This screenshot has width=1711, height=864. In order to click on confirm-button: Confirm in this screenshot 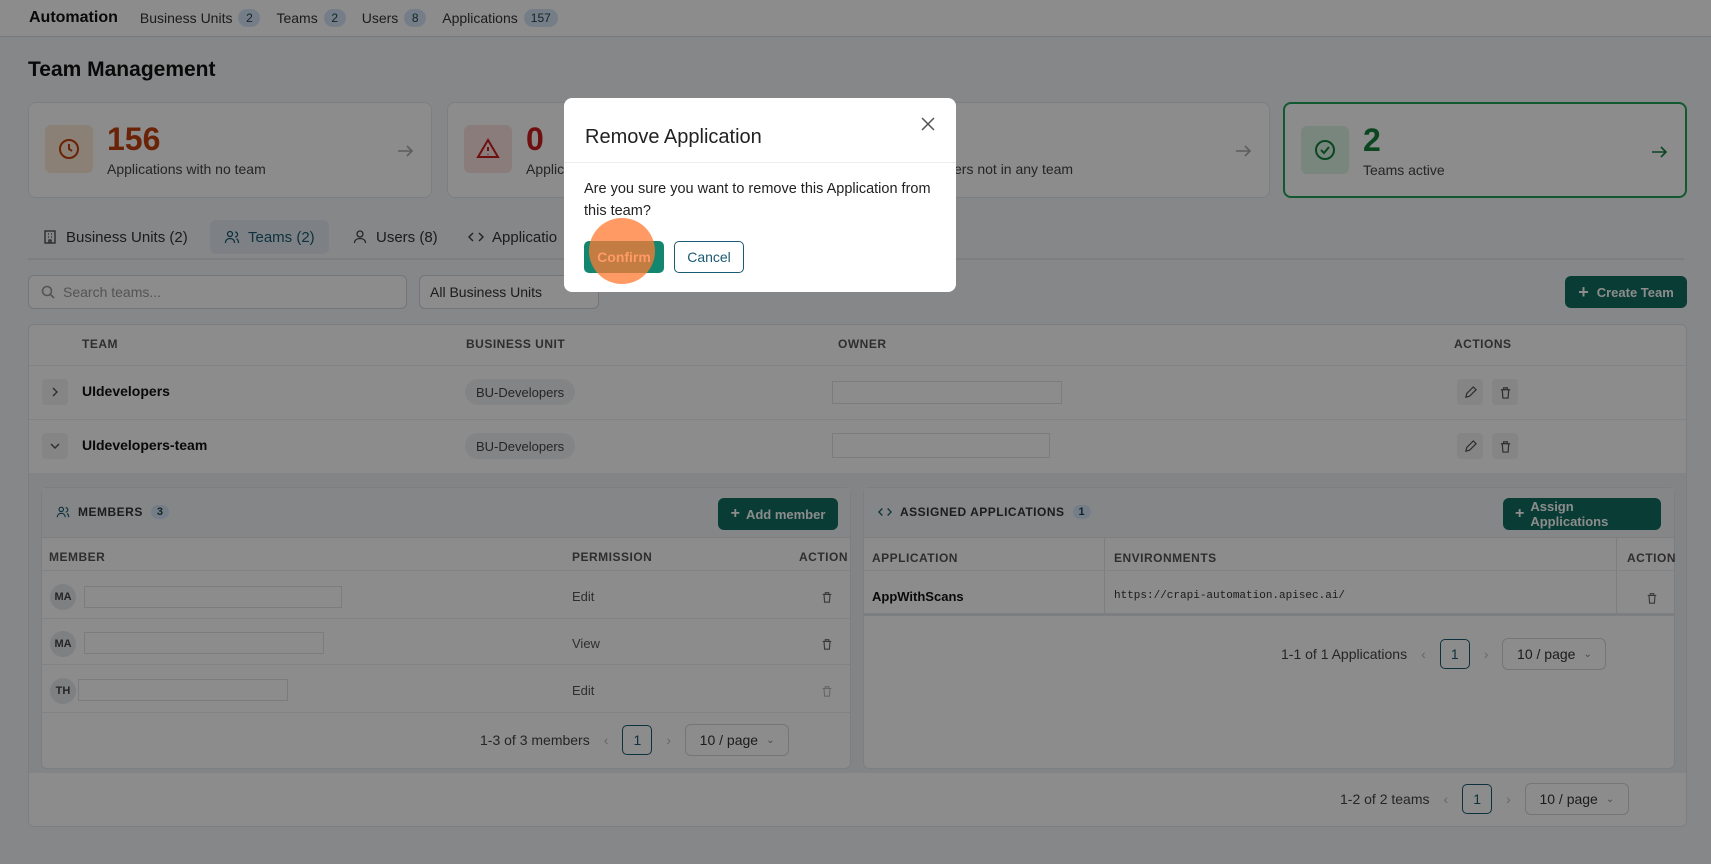, I will do `click(624, 257)`.